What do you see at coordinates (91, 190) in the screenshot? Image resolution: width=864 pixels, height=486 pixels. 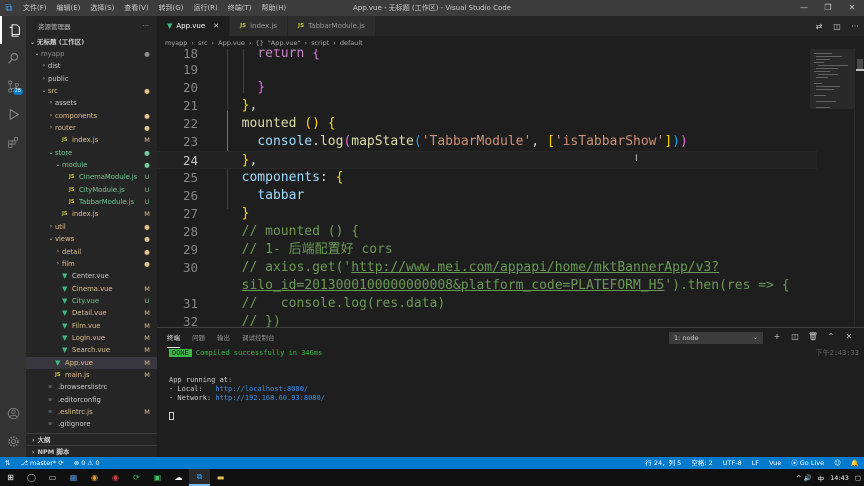 I see `tree-item: JS CityModule.js U` at bounding box center [91, 190].